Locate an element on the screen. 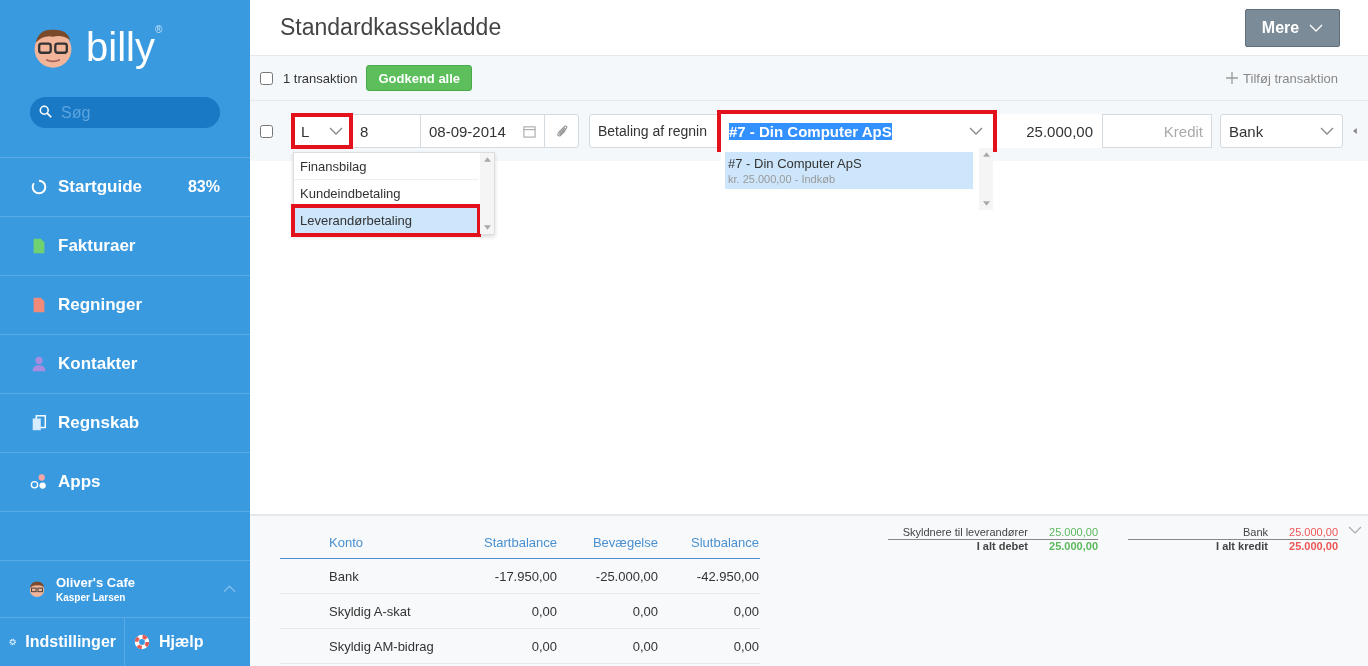  table-cell: Skyldig AM-bidrag is located at coordinates (368, 646).